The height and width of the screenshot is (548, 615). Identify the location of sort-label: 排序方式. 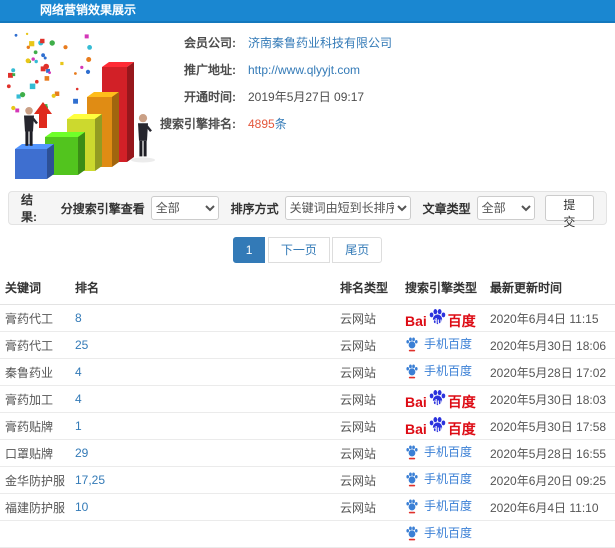
(254, 208).